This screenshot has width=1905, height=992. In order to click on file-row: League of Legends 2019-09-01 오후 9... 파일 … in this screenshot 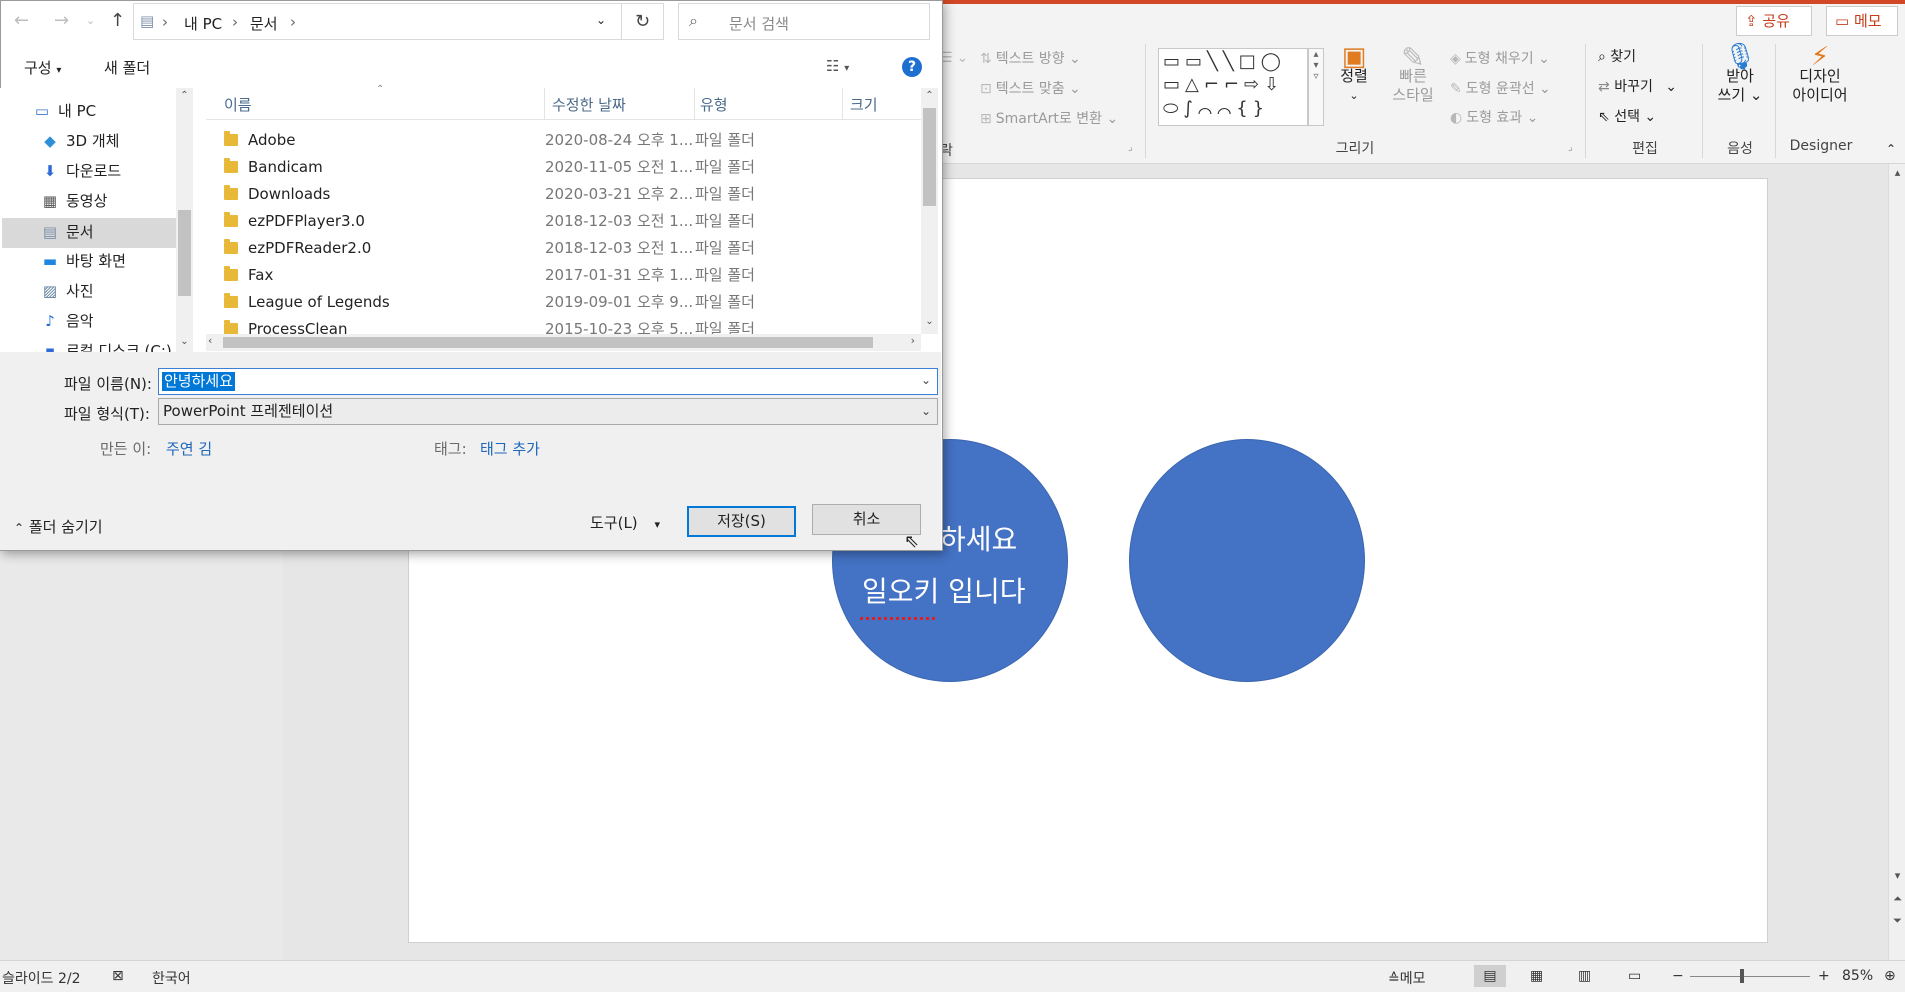, I will do `click(563, 302)`.